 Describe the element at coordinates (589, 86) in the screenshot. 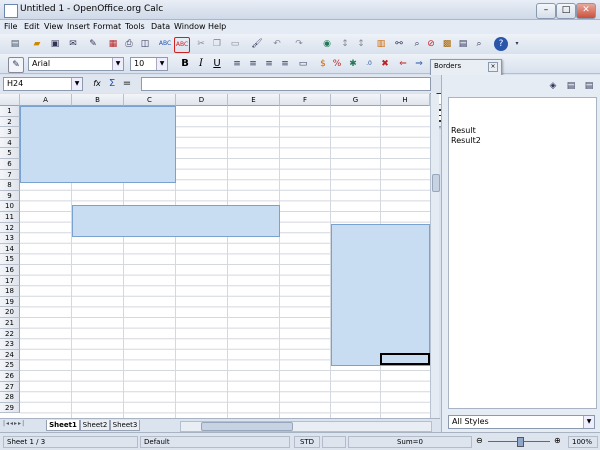

I see `update-style-icon: ▤` at that location.